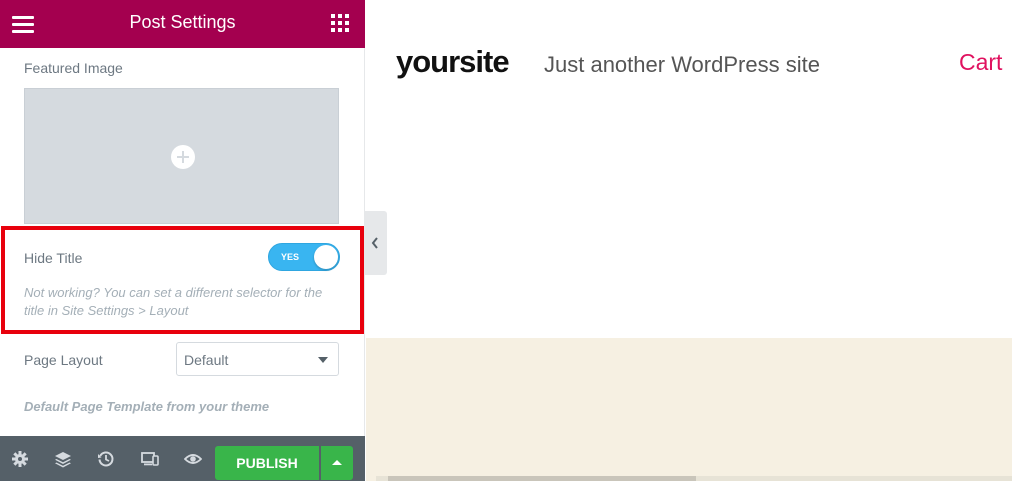 This screenshot has height=481, width=1012. What do you see at coordinates (106, 459) in the screenshot?
I see `history-icon` at bounding box center [106, 459].